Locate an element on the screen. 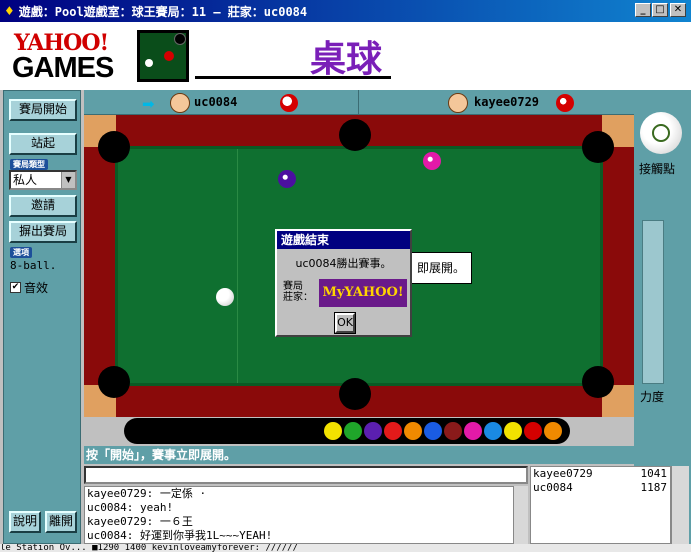 Image resolution: width=691 pixels, height=552 pixels. chat-line: uc0084: yeah! is located at coordinates (130, 507).